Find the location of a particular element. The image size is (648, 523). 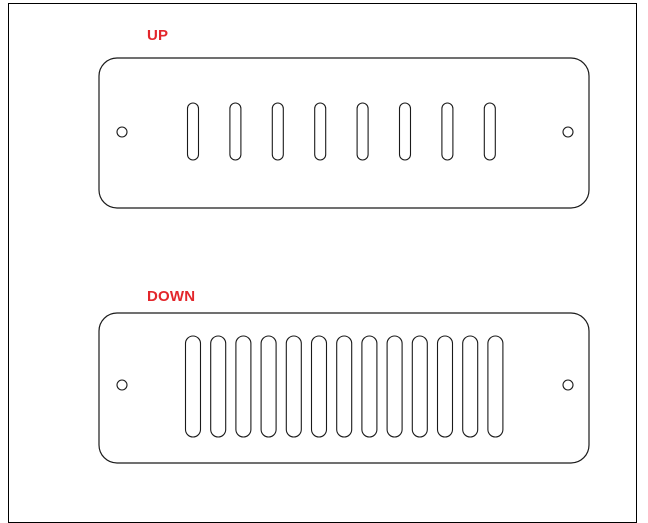

up-plate-slots is located at coordinates (341, 131).